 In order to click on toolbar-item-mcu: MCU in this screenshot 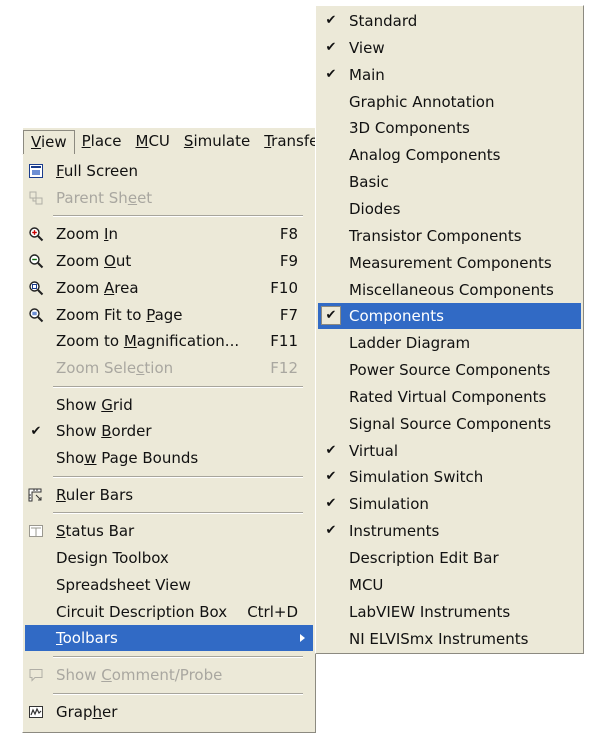, I will do `click(449, 585)`.